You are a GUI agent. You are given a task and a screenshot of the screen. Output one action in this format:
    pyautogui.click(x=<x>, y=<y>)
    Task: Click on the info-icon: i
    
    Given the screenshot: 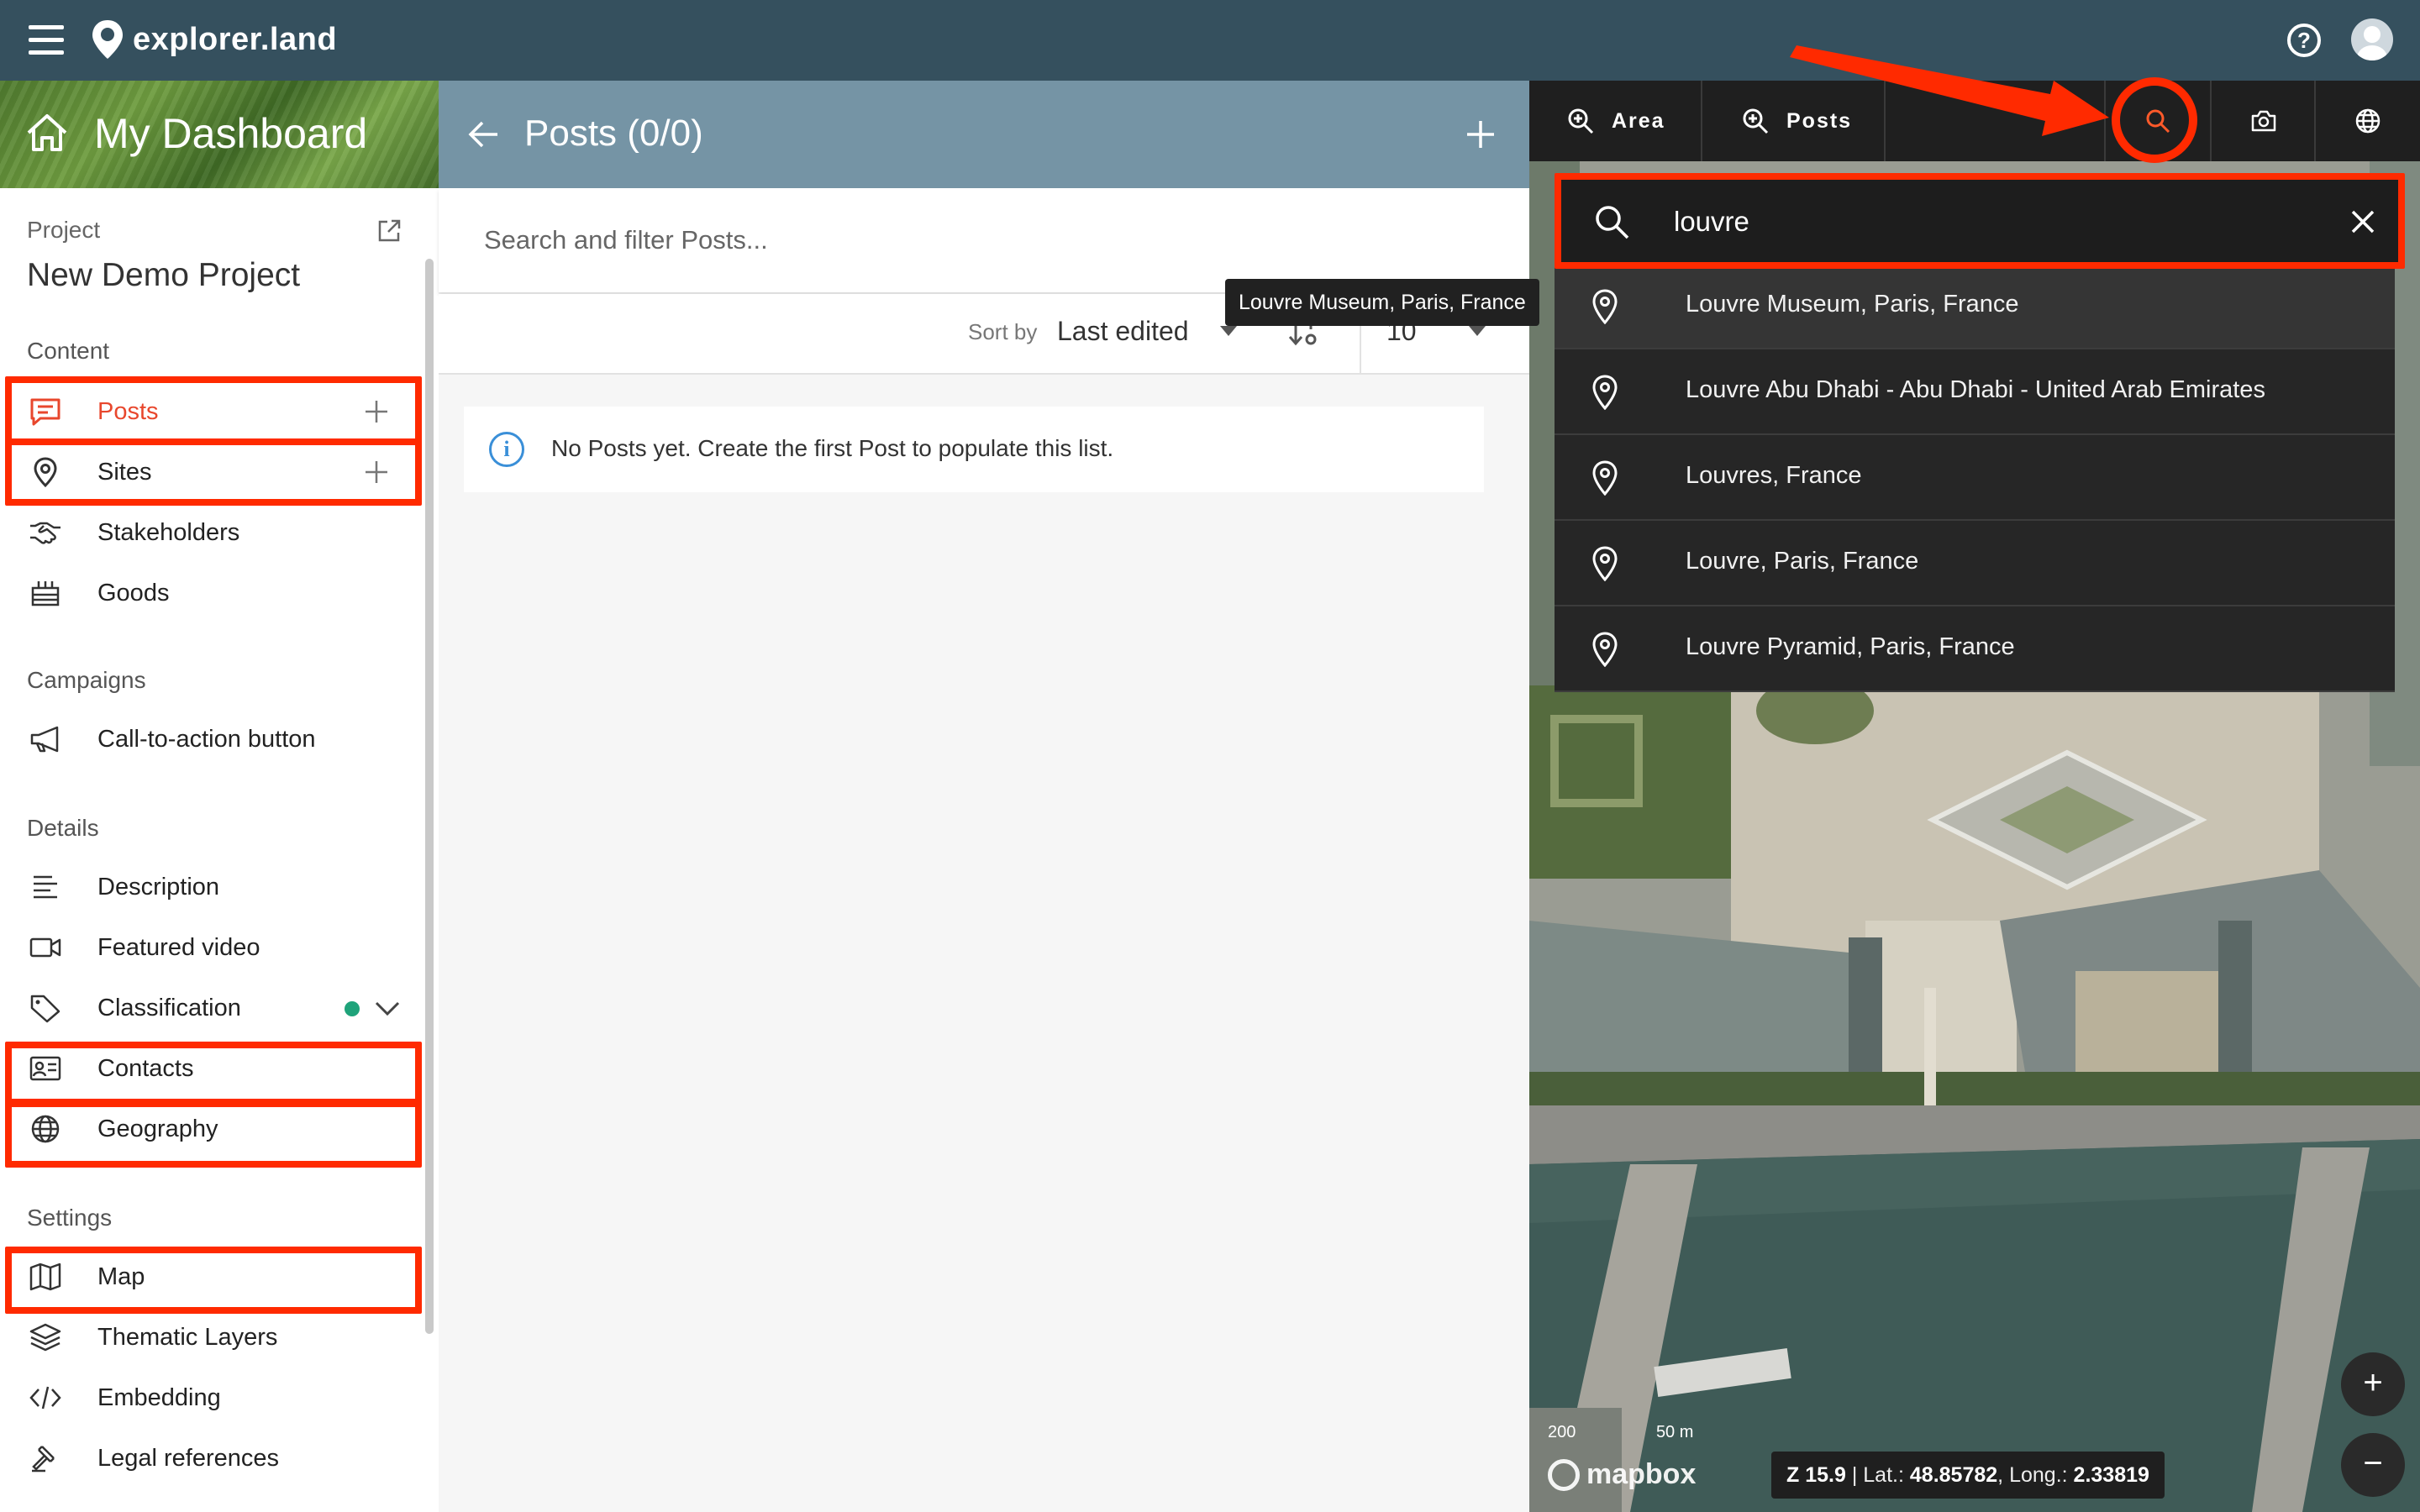 What is the action you would take?
    pyautogui.click(x=507, y=449)
    